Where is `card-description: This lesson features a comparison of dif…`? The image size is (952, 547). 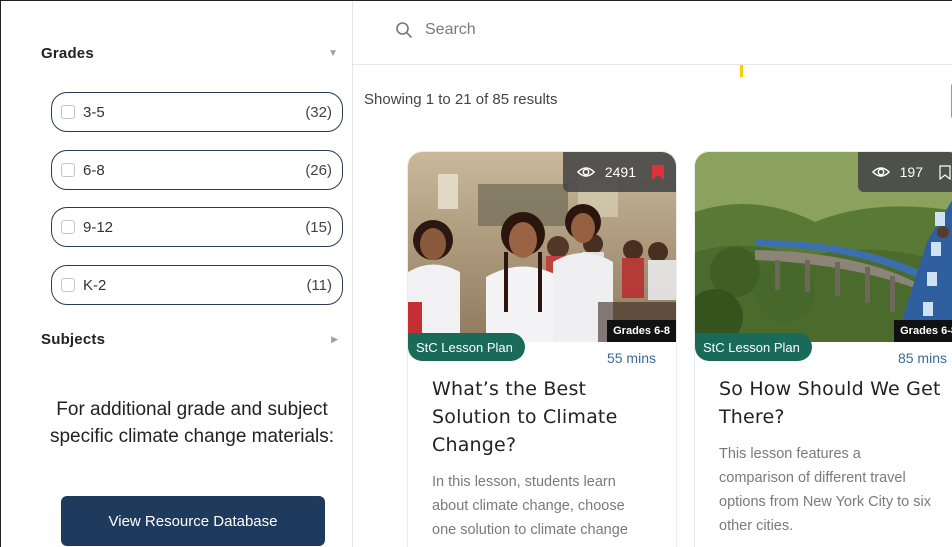
card-description: This lesson features a comparison of dif… is located at coordinates (825, 490).